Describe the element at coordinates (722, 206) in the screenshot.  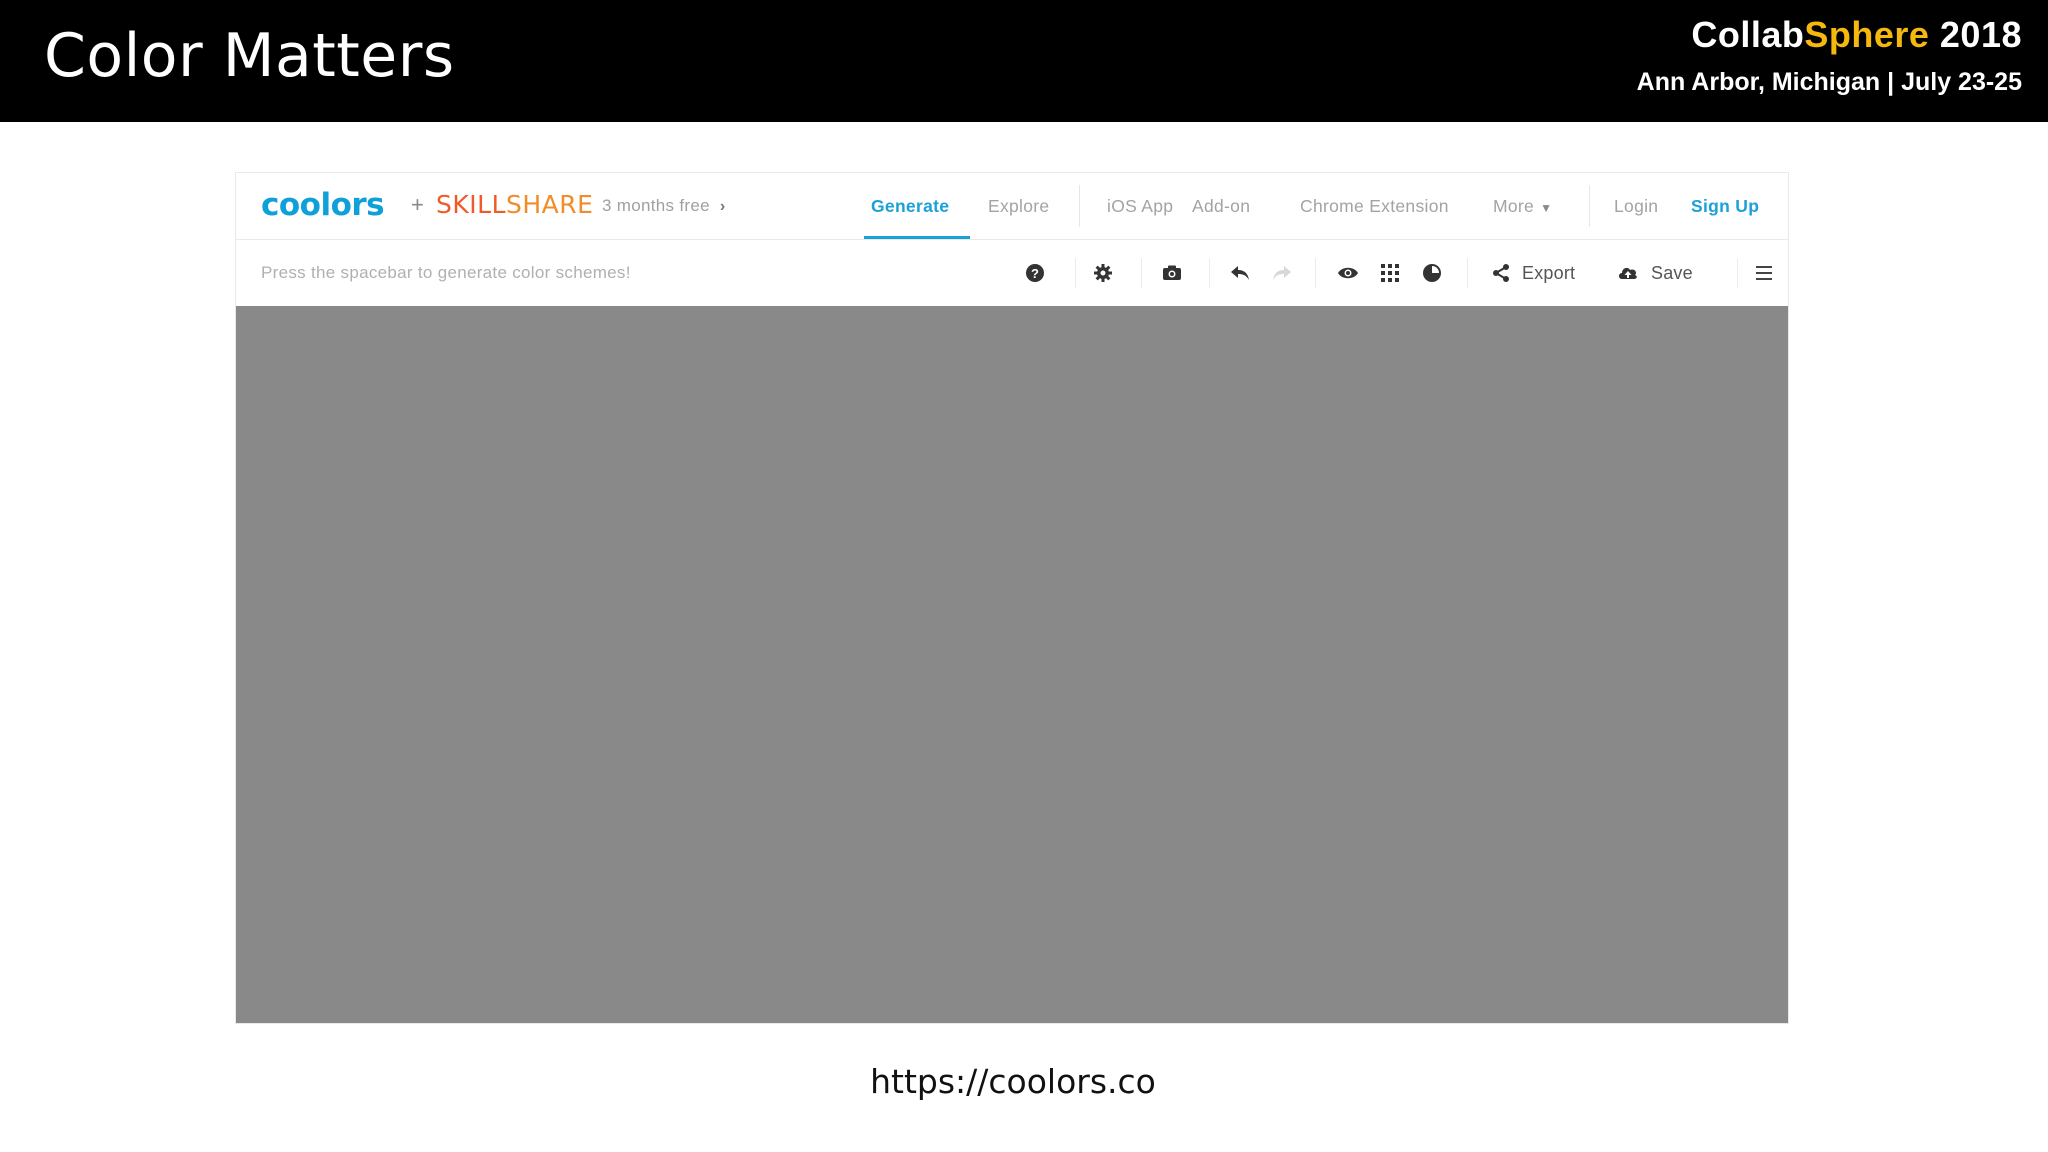
I see `chevron-right-icon: ›` at that location.